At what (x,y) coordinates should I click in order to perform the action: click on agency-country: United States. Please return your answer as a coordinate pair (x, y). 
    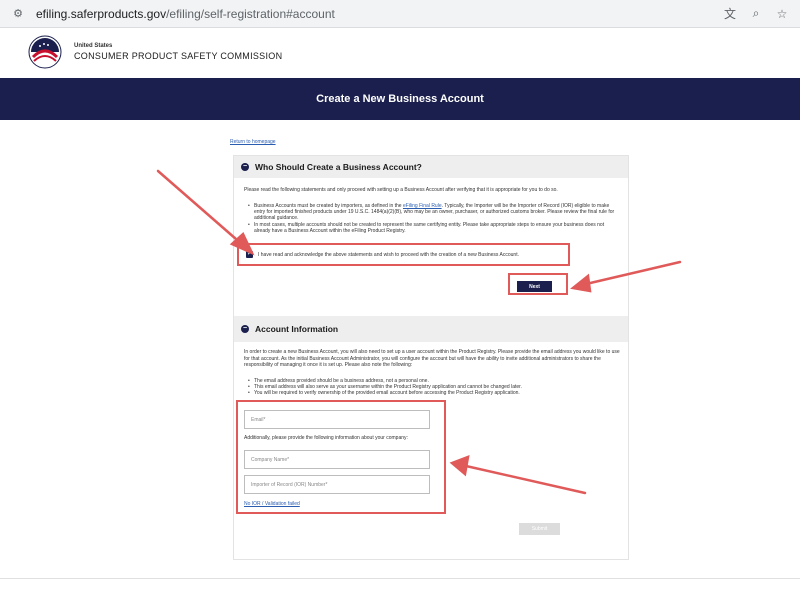
    Looking at the image, I should click on (93, 46).